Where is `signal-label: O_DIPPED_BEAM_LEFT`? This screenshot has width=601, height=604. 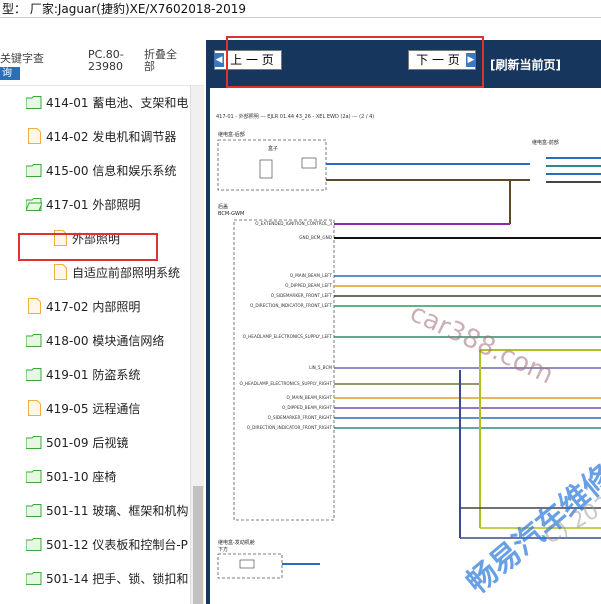
signal-label: O_DIPPED_BEAM_LEFT is located at coordinates (308, 285).